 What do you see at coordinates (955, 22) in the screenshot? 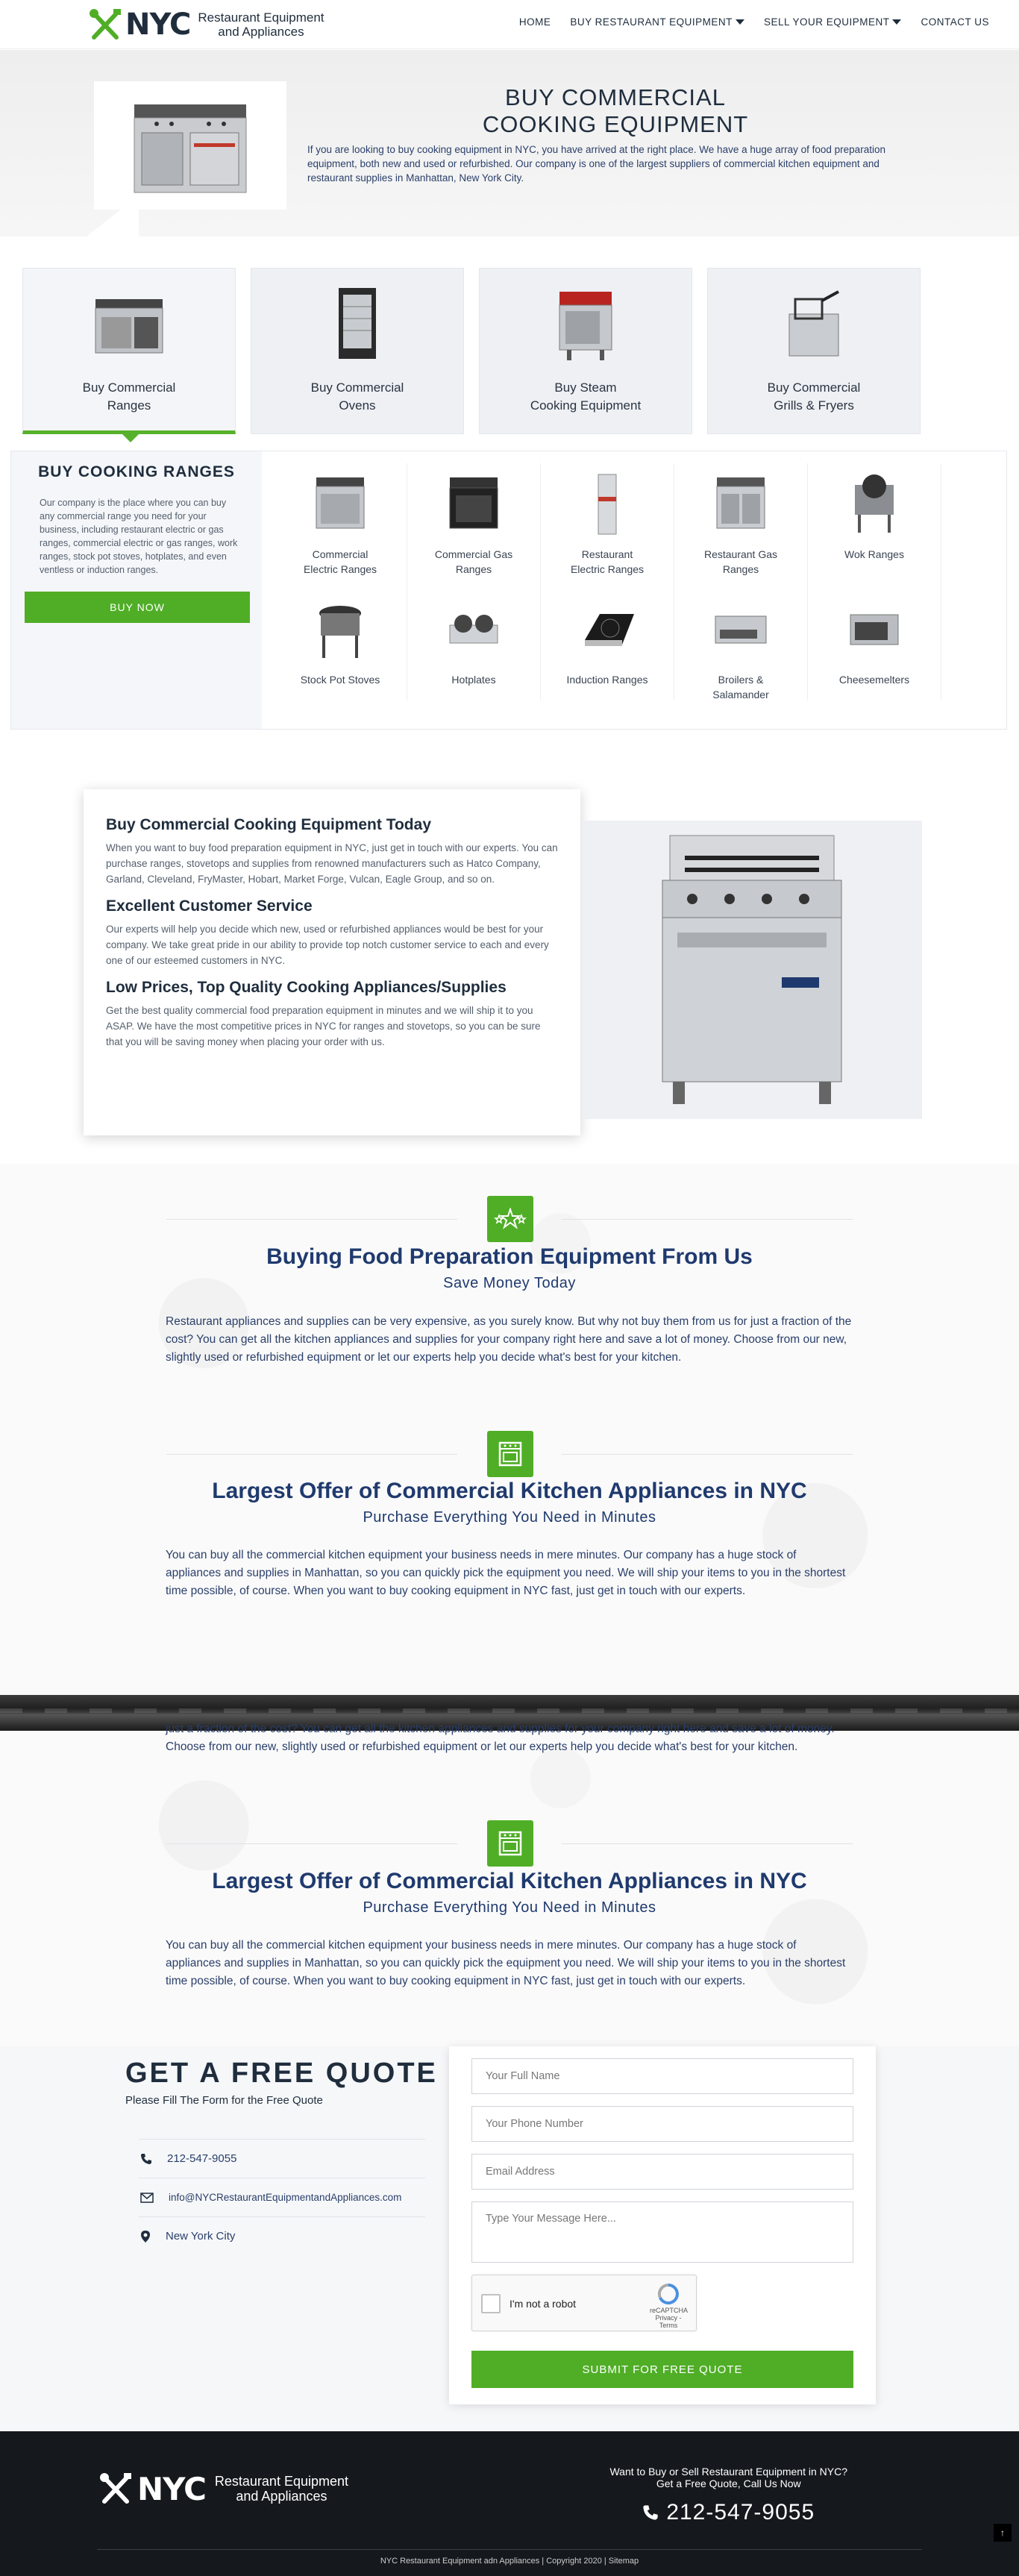
I see `nav-contact: CONTACT US` at bounding box center [955, 22].